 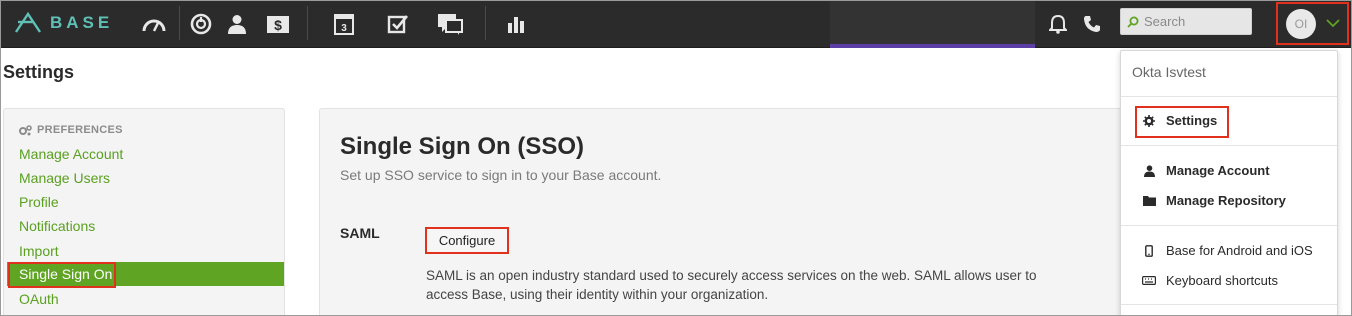 I want to click on menu-item-settings: Settings, so click(x=1179, y=120).